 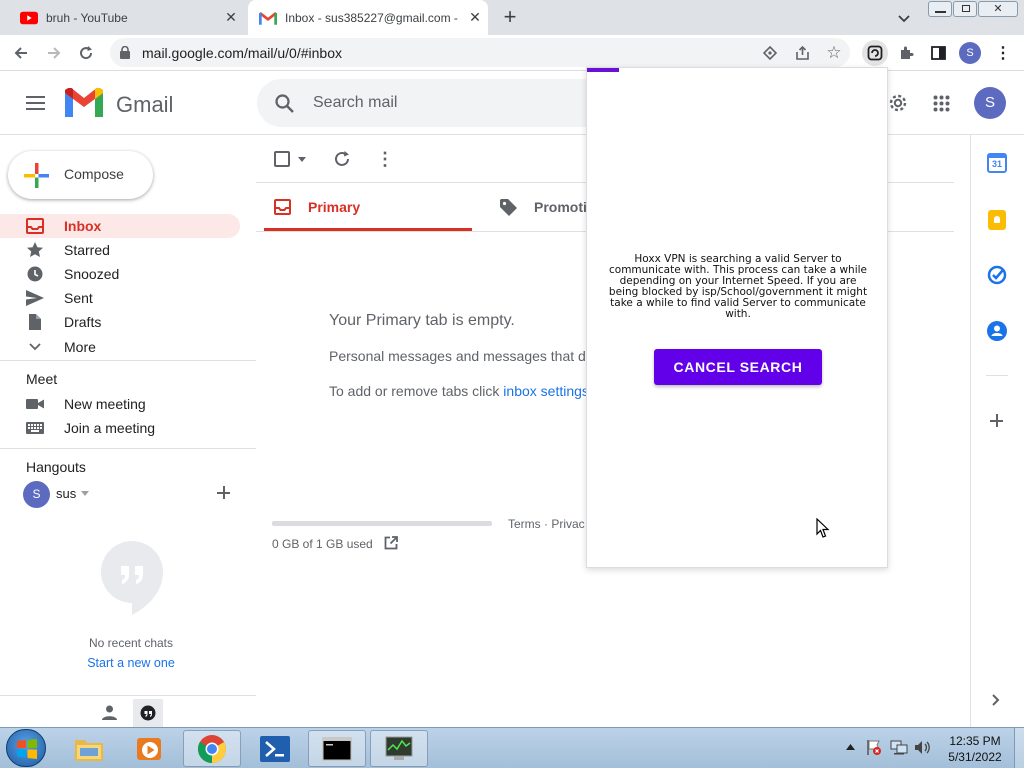 I want to click on meet-heading: Meet, so click(x=42, y=379).